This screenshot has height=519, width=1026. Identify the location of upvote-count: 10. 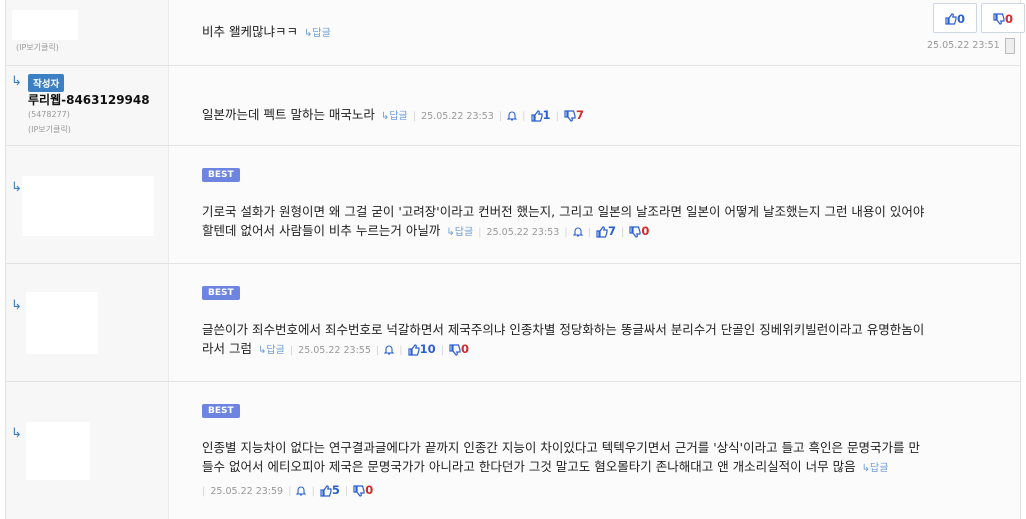
(427, 349).